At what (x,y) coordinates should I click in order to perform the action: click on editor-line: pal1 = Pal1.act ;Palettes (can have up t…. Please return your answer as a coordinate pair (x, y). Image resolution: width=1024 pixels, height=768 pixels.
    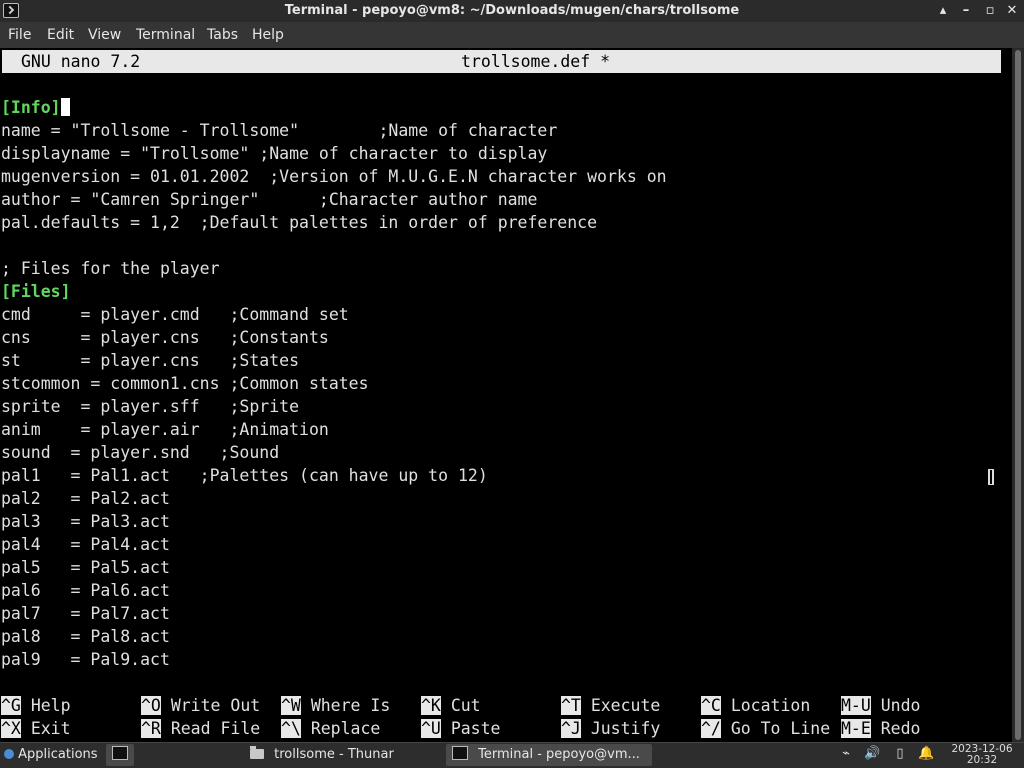
    Looking at the image, I should click on (244, 475).